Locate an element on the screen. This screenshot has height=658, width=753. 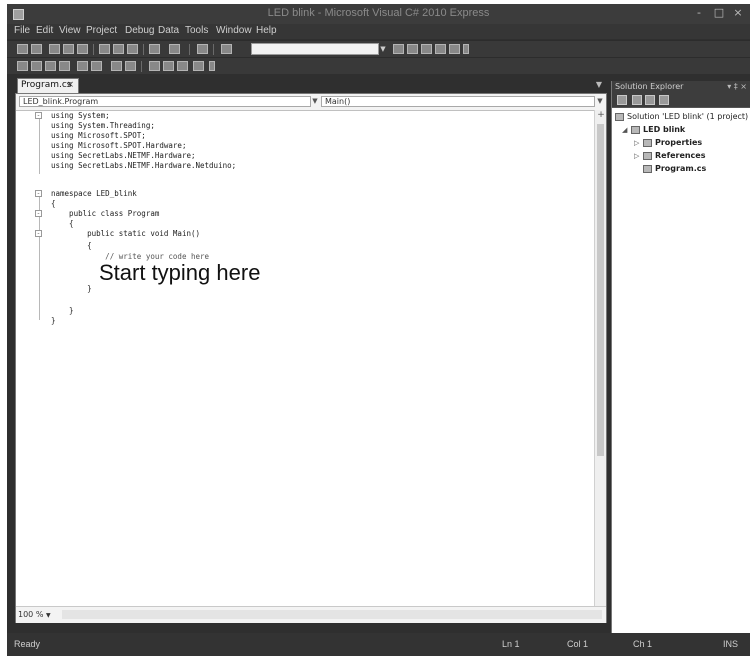
minimize-button: - is located at coordinates (699, 13).